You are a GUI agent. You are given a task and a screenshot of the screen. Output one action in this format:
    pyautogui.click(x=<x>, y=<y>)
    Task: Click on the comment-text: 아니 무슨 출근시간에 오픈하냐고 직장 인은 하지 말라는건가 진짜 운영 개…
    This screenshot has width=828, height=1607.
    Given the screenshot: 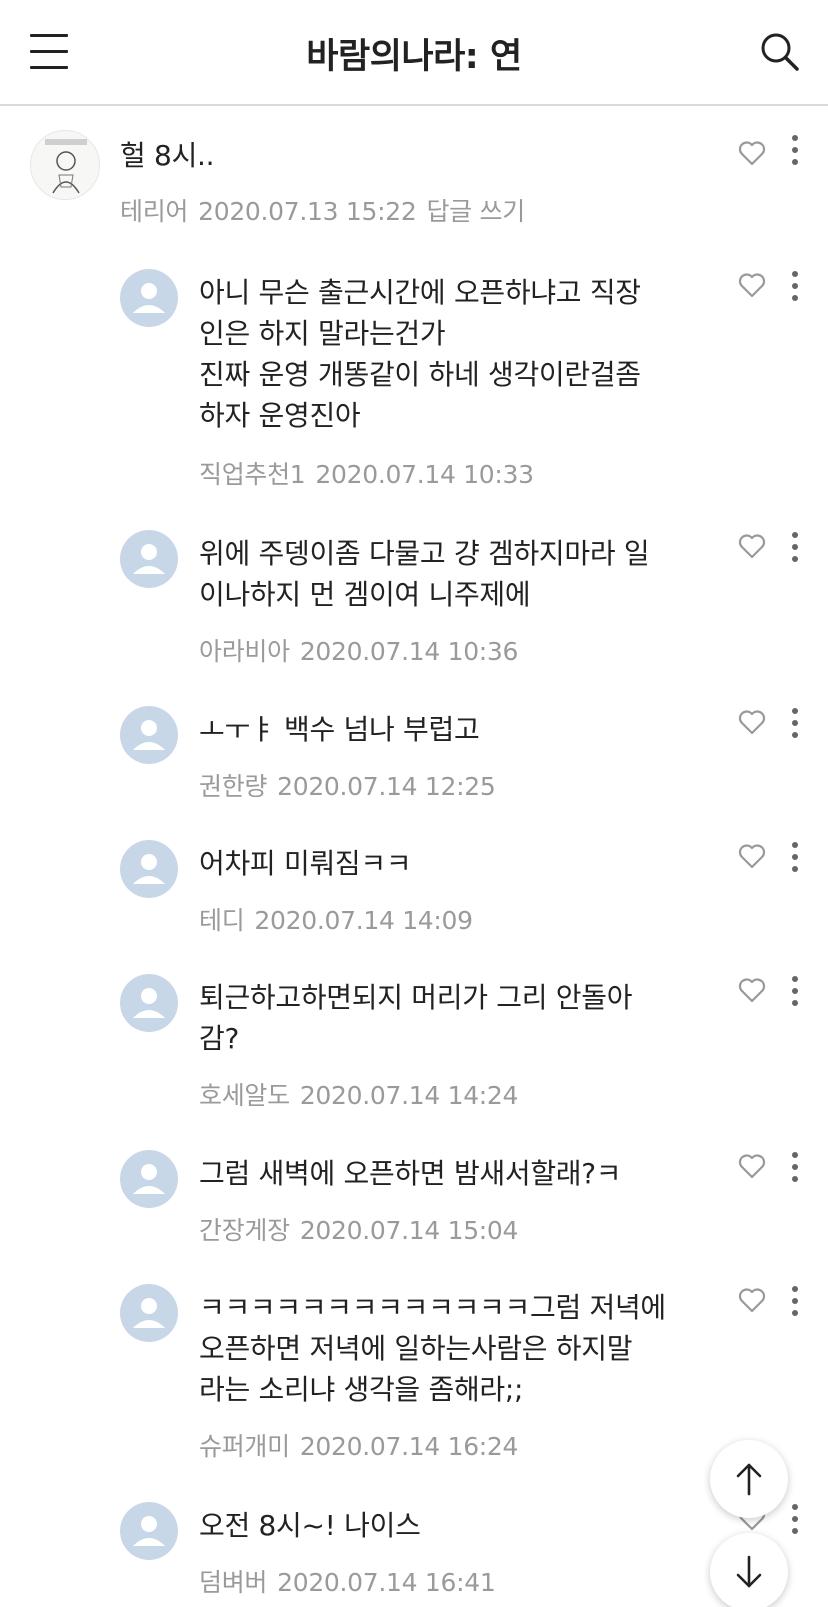 What is the action you would take?
    pyautogui.click(x=420, y=354)
    